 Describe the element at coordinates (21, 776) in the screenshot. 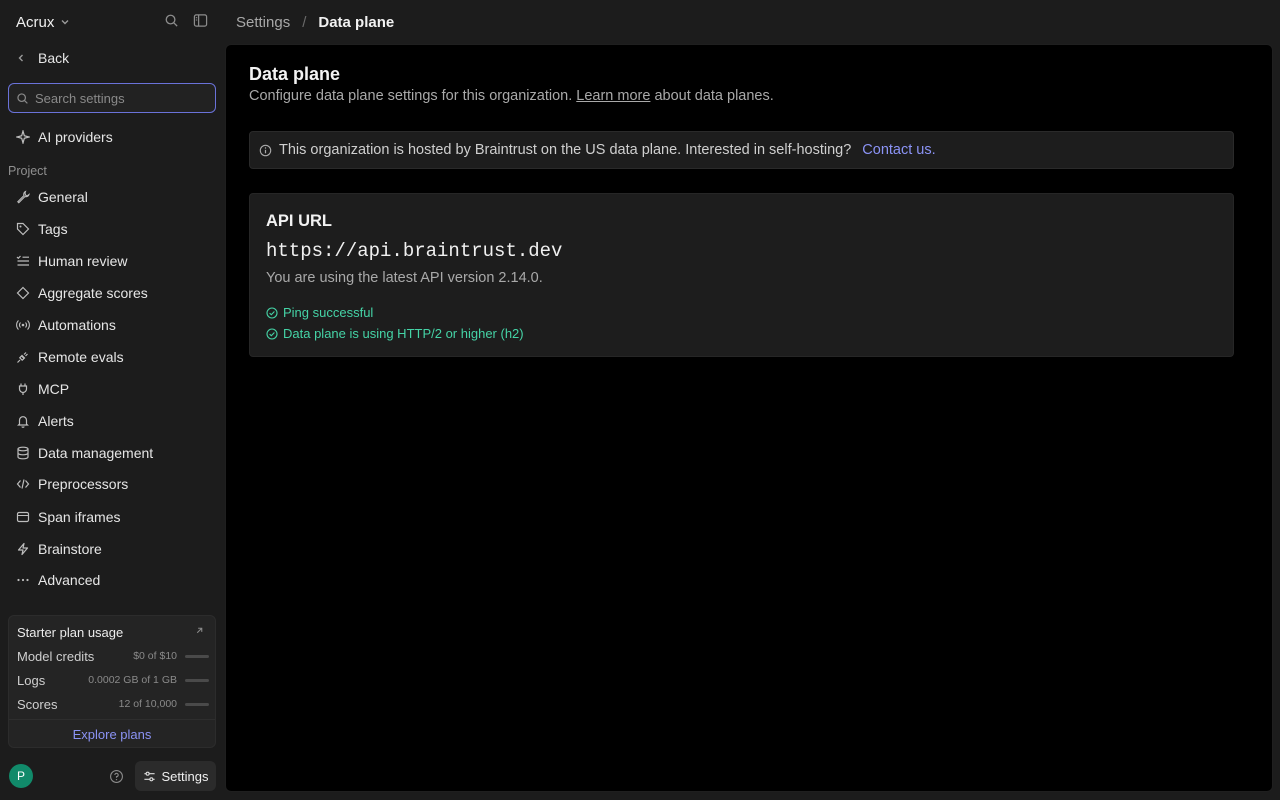

I see `avatar: P` at that location.